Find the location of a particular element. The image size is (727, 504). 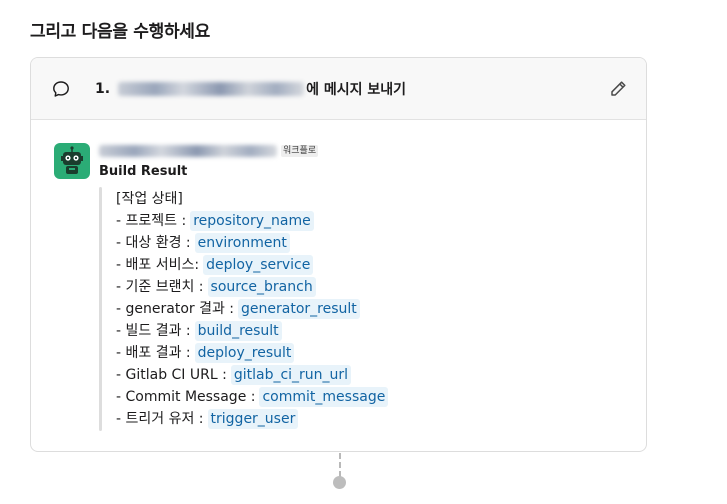

quote-bar is located at coordinates (100, 309).